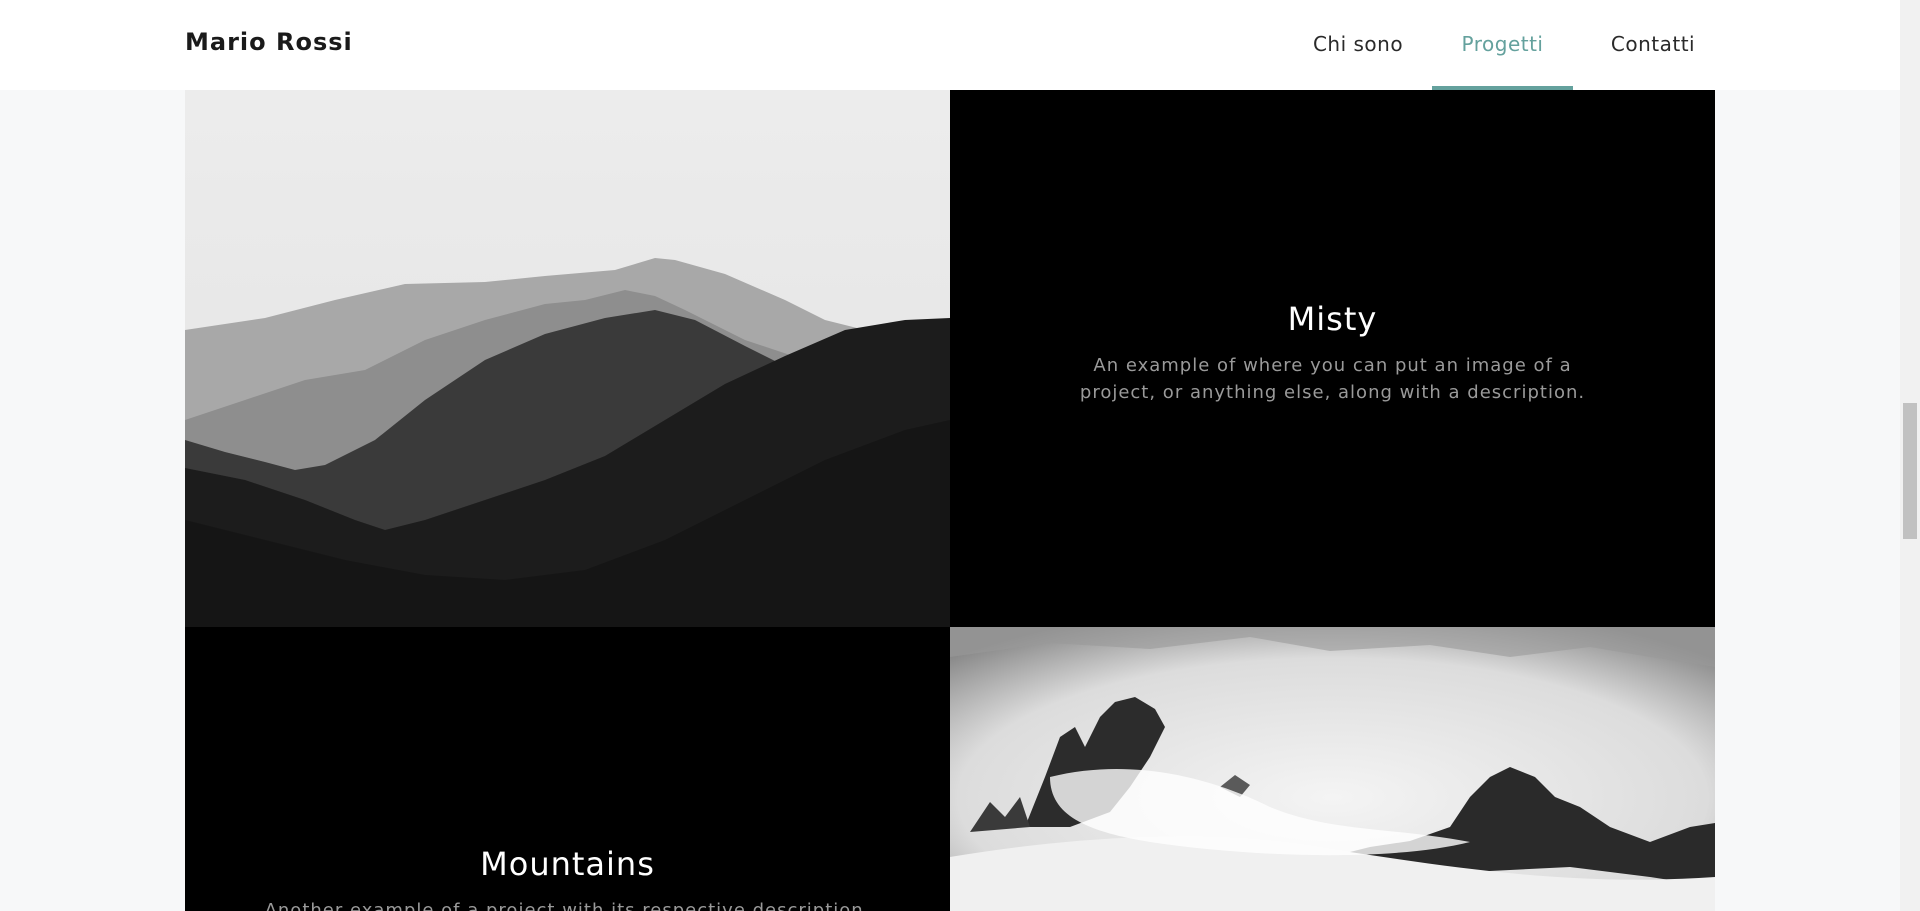  Describe the element at coordinates (1653, 45) in the screenshot. I see `nav-link-contatti: Contatti` at that location.